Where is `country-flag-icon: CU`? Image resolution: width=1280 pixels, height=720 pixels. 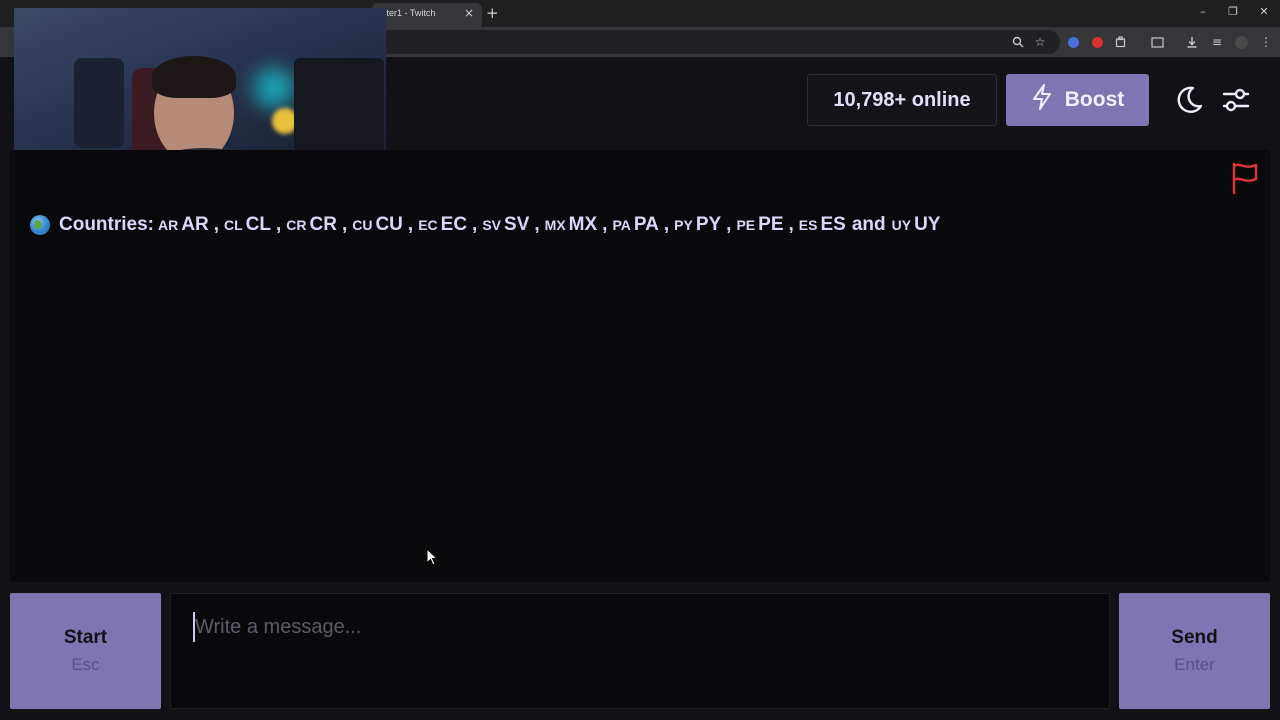 country-flag-icon: CU is located at coordinates (362, 225).